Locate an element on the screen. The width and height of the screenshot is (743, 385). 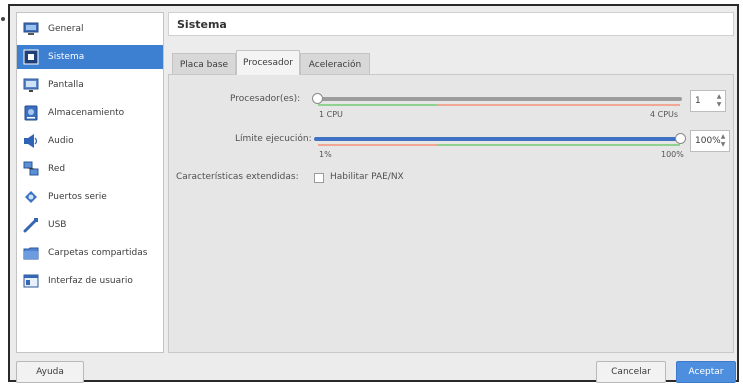
pae-nx-checkbox is located at coordinates (319, 178).